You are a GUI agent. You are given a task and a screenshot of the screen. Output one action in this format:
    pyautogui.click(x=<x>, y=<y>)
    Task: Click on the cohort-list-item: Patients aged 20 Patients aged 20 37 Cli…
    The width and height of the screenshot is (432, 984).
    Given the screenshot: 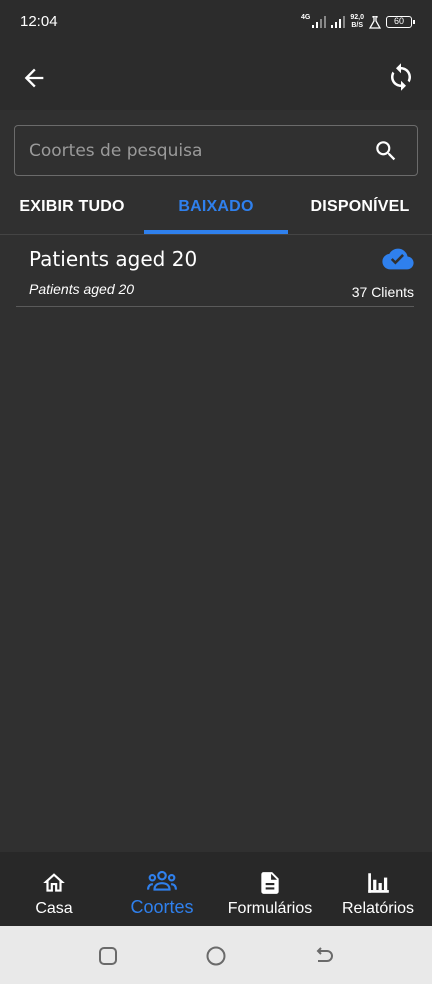 What is the action you would take?
    pyautogui.click(x=215, y=271)
    